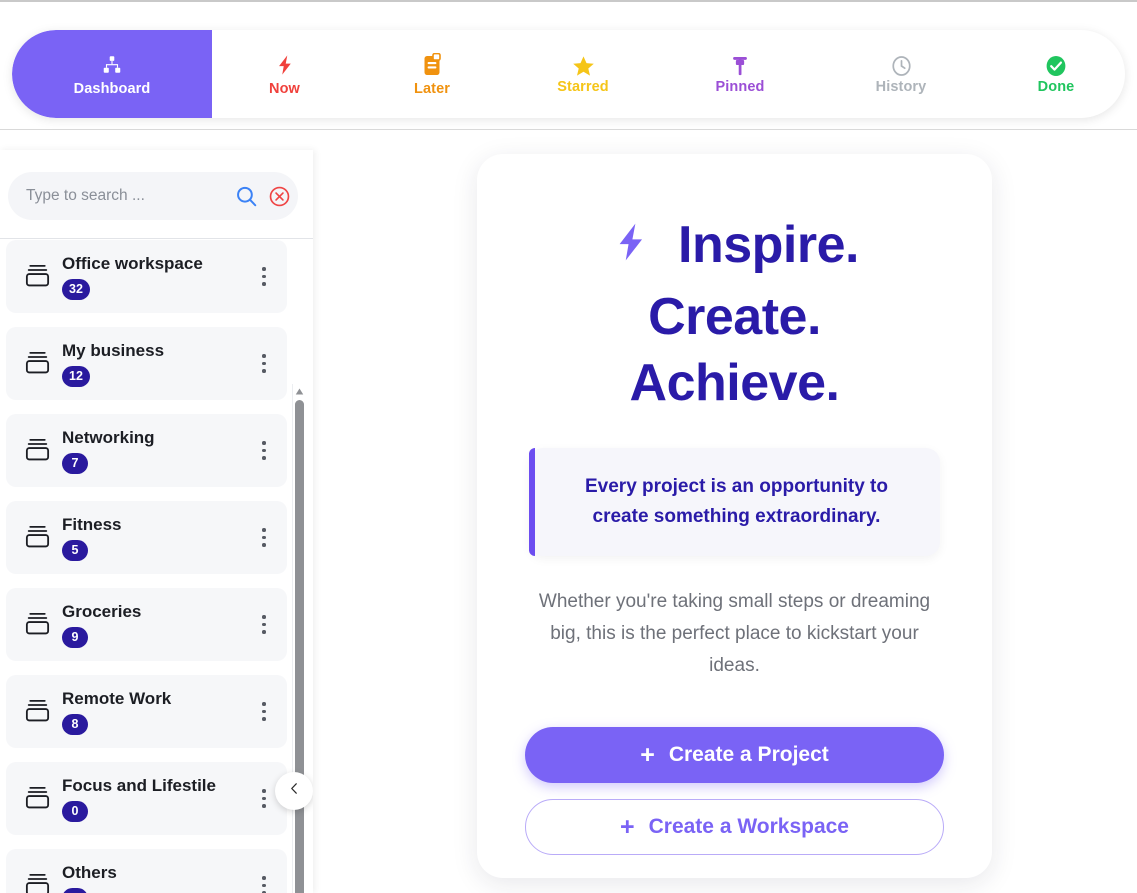 This screenshot has width=1137, height=893. I want to click on nav-tab-label: Done, so click(1056, 87).